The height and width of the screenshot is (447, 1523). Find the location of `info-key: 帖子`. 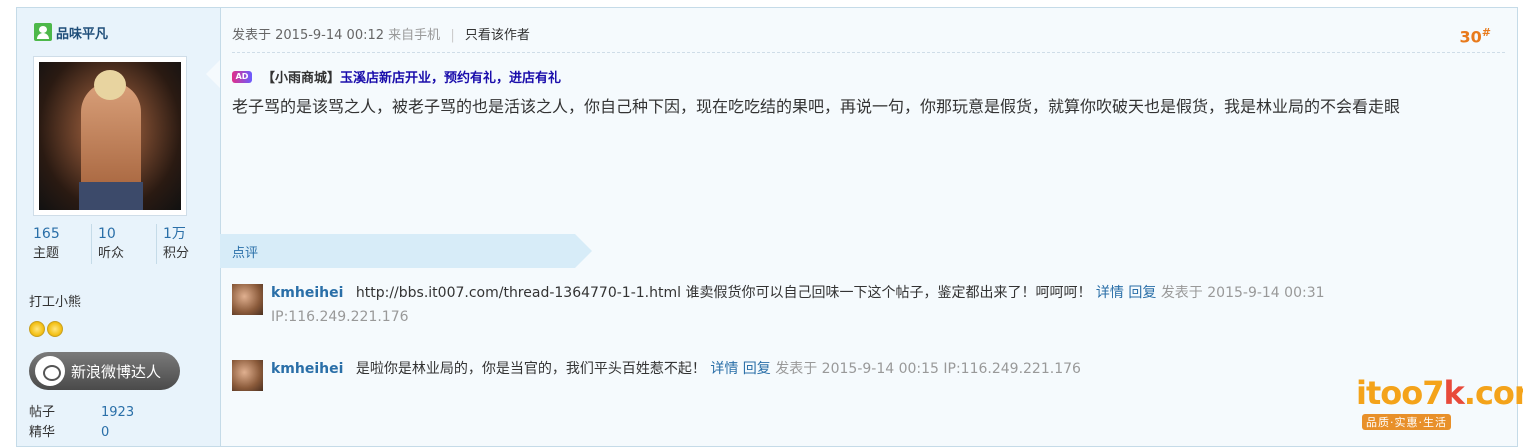

info-key: 帖子 is located at coordinates (65, 413).